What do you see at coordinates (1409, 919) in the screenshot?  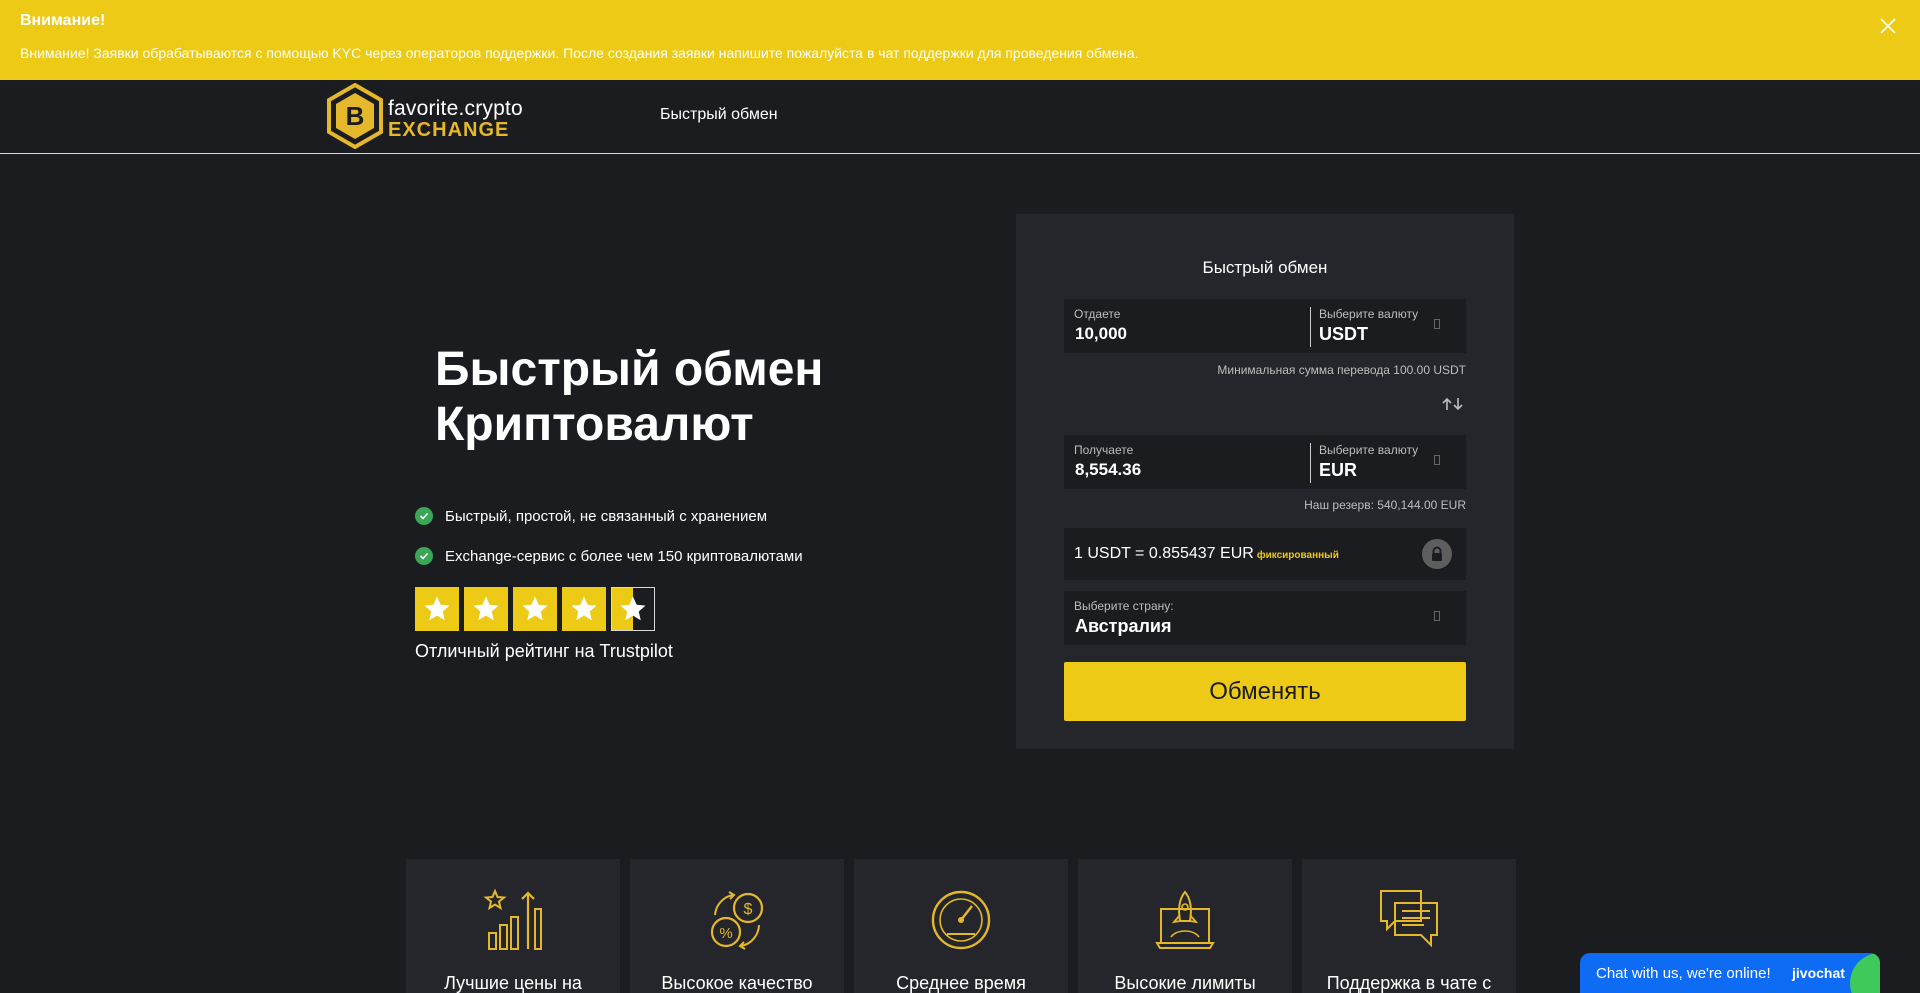 I see `chat-support-icon` at bounding box center [1409, 919].